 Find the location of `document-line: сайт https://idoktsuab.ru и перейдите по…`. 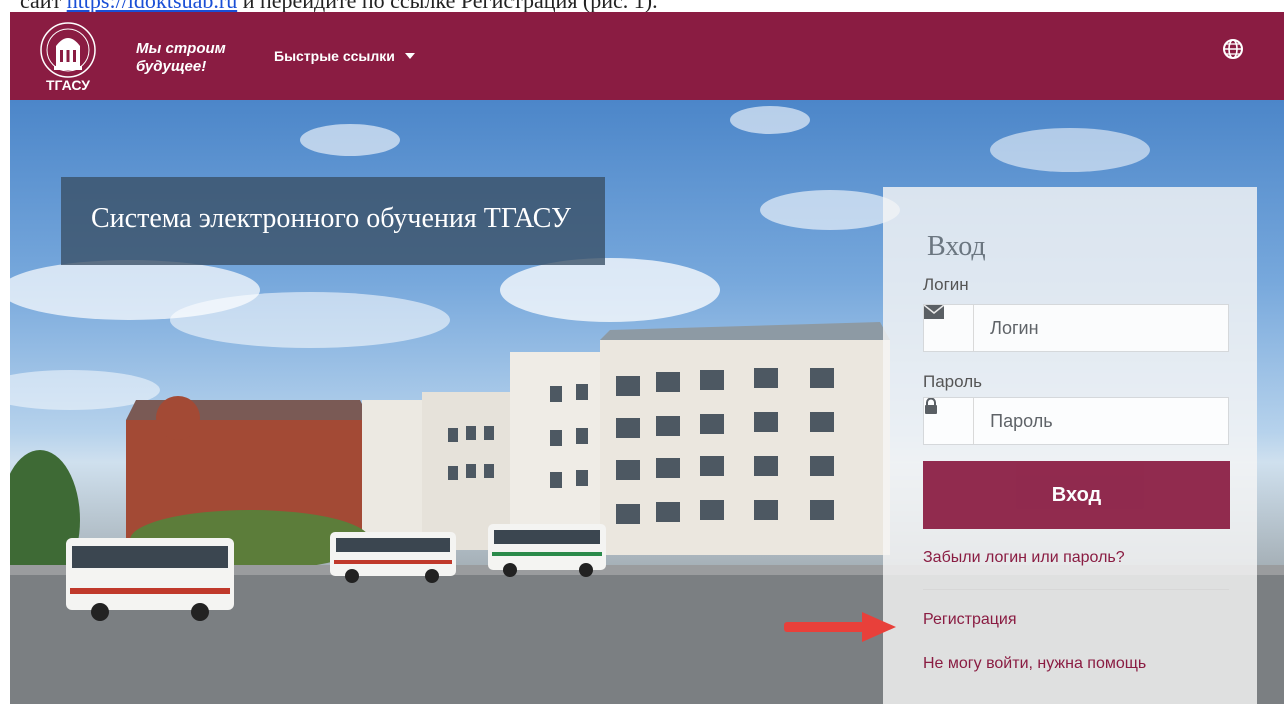

document-line: сайт https://idoktsuab.ru и перейдите по… is located at coordinates (339, 6).